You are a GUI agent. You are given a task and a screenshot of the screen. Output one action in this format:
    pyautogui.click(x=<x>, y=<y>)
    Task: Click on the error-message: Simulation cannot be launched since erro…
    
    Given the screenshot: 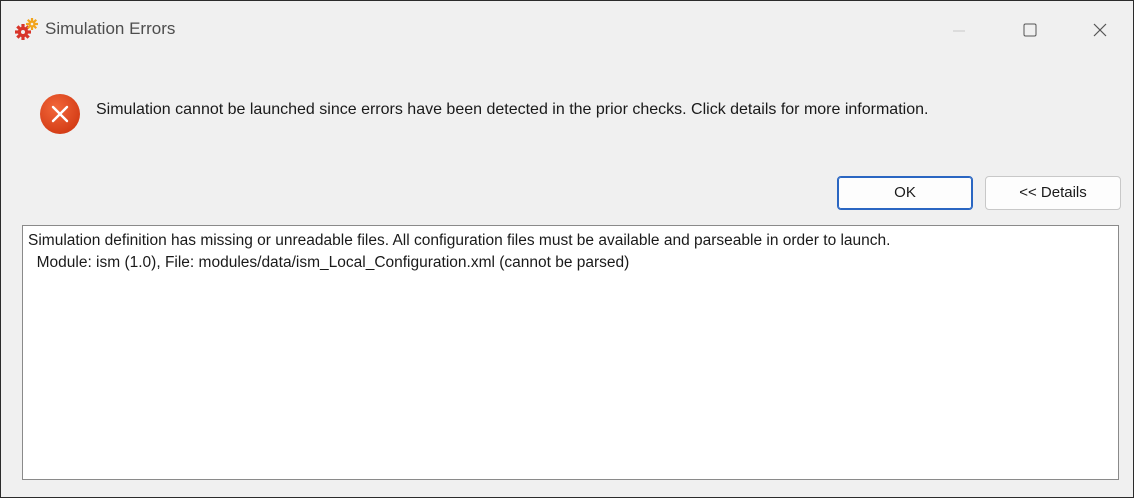 What is the action you would take?
    pyautogui.click(x=512, y=109)
    